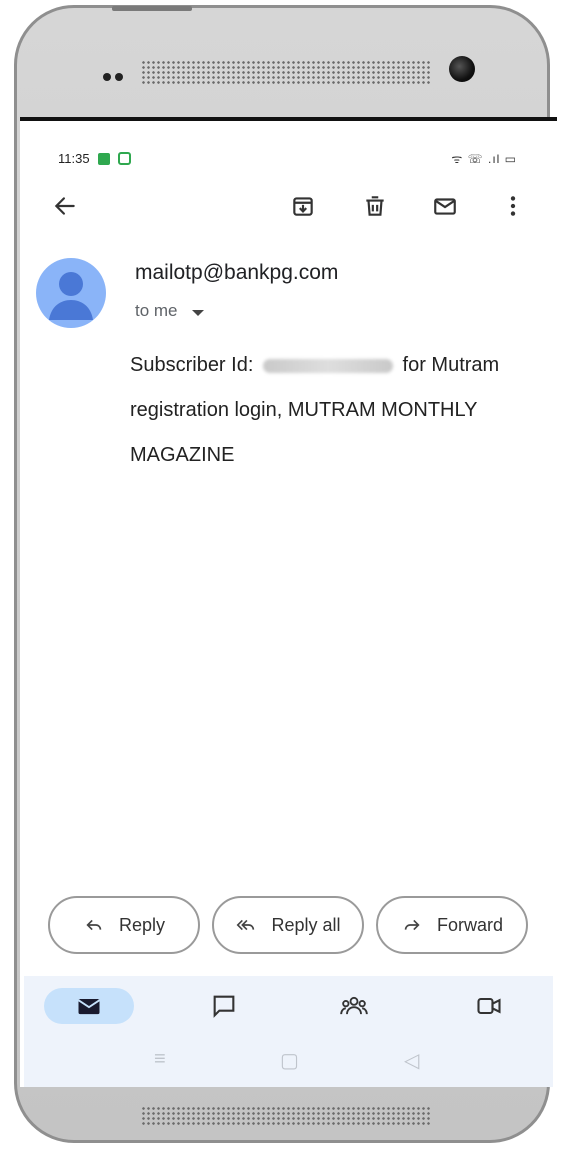  Describe the element at coordinates (237, 272) in the screenshot. I see `sender-email: mailotp@bankpg.com` at that location.